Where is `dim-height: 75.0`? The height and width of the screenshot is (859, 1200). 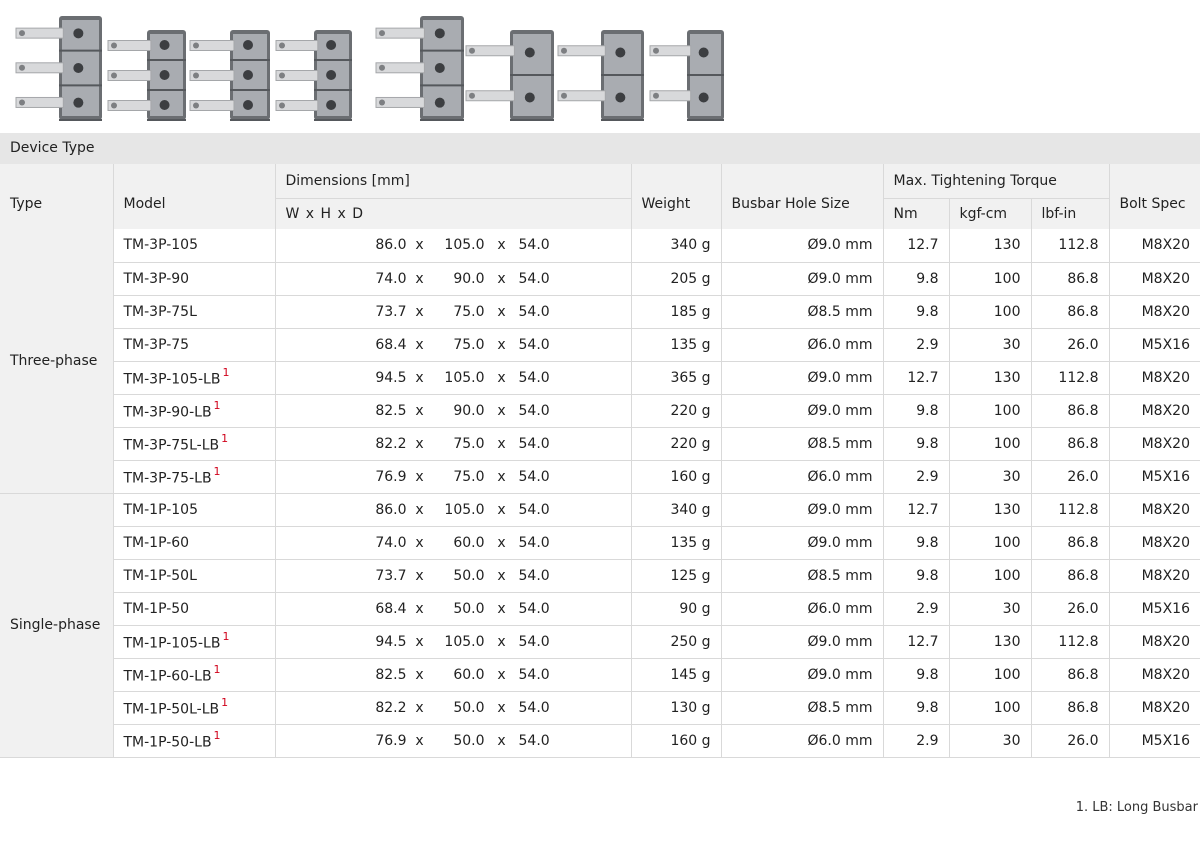
dim-height: 75.0 is located at coordinates (469, 443).